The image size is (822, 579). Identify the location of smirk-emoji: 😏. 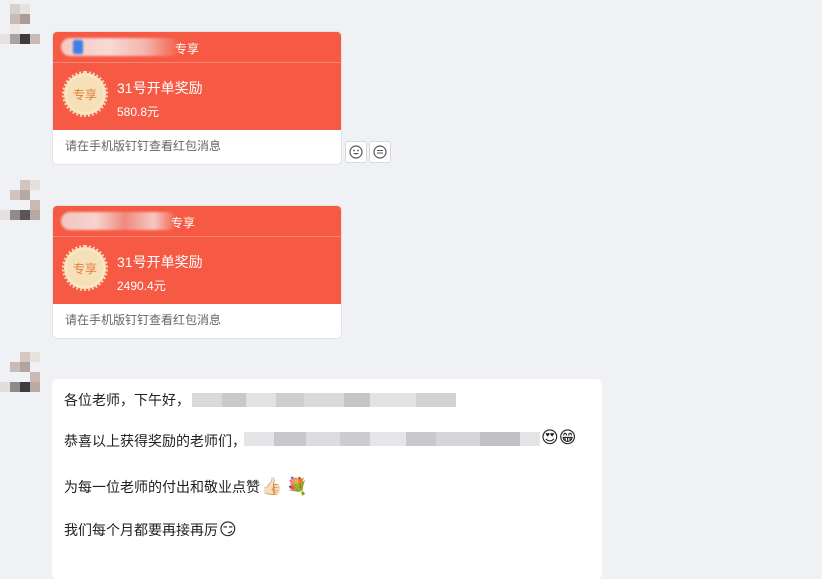
(228, 529).